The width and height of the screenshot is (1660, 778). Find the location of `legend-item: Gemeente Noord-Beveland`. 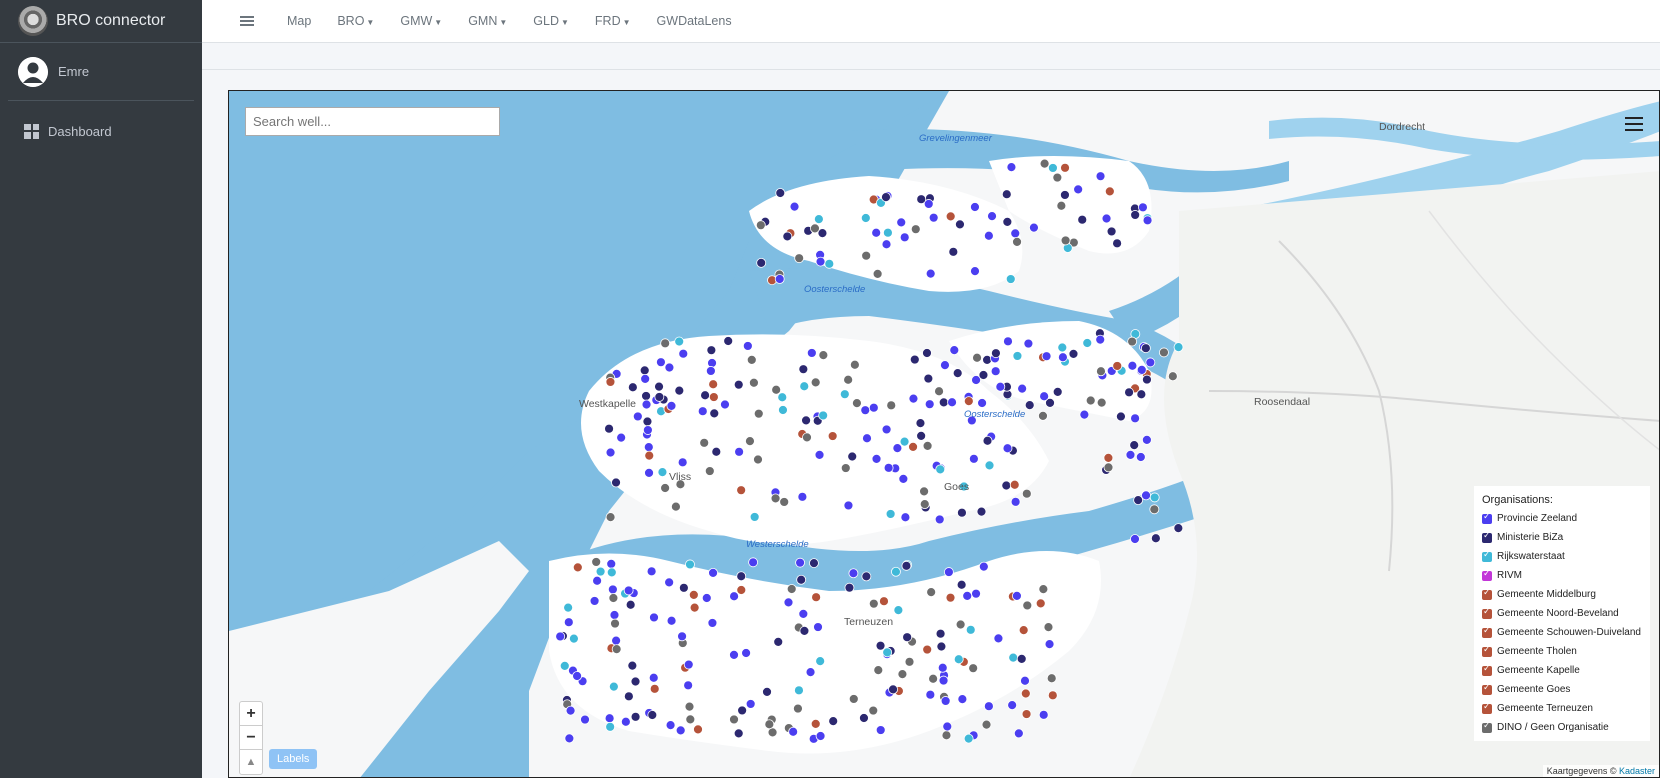

legend-item: Gemeente Noord-Beveland is located at coordinates (1562, 613).